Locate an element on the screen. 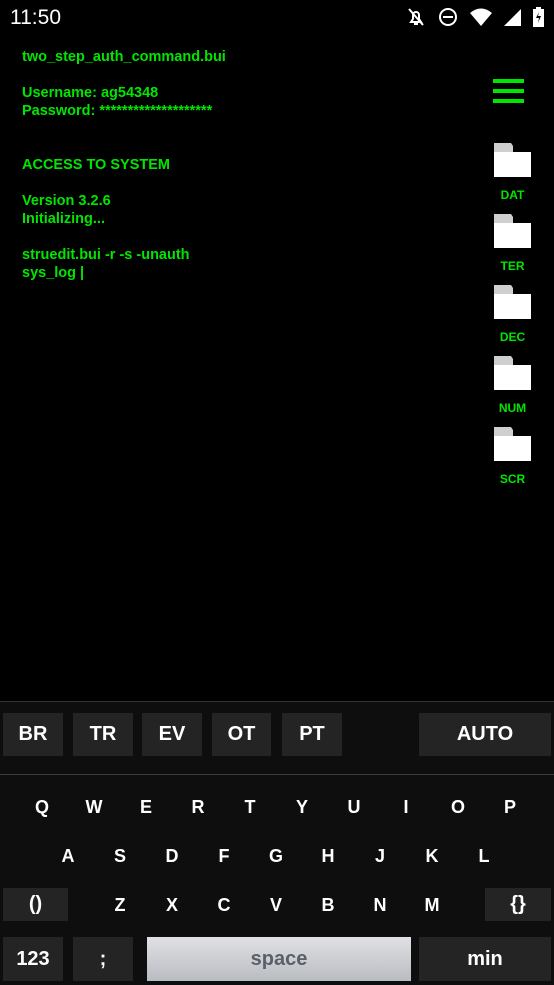 This screenshot has height=985, width=554. key-c: C is located at coordinates (224, 905).